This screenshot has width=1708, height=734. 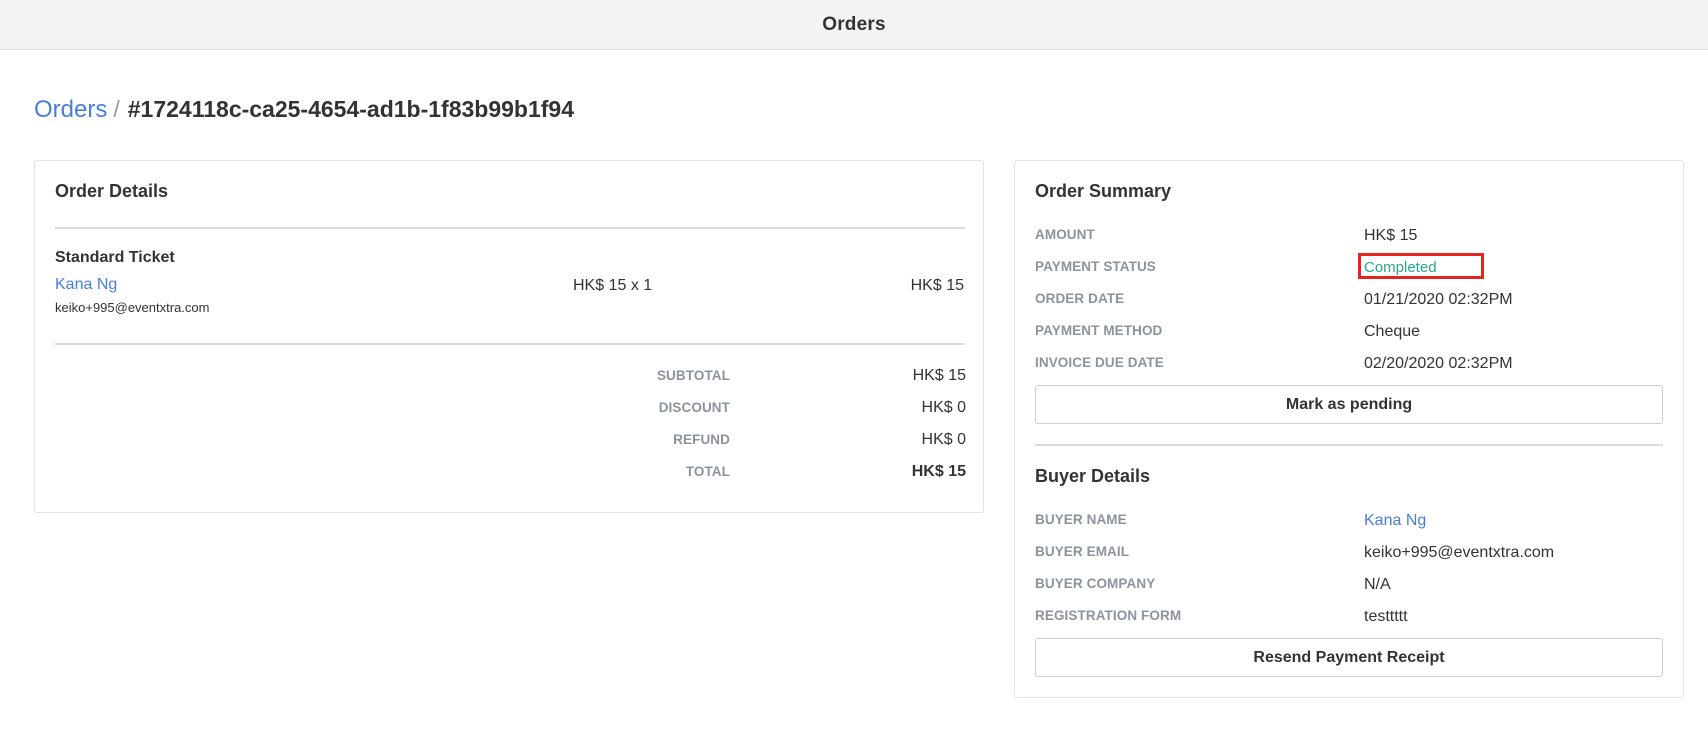 What do you see at coordinates (112, 191) in the screenshot?
I see `order-details-title: Order Details` at bounding box center [112, 191].